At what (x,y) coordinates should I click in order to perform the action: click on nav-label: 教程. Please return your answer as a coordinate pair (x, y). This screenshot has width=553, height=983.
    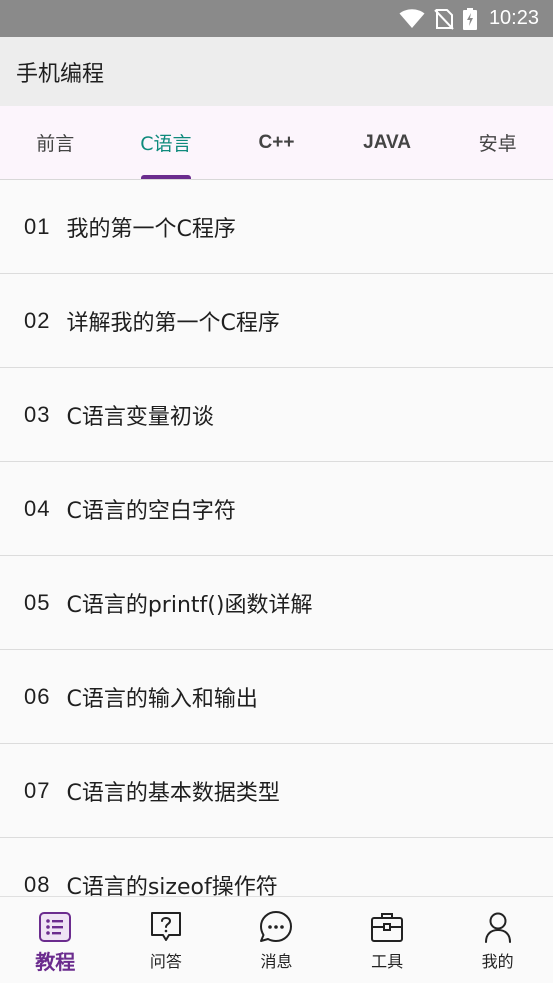
    Looking at the image, I should click on (55, 962).